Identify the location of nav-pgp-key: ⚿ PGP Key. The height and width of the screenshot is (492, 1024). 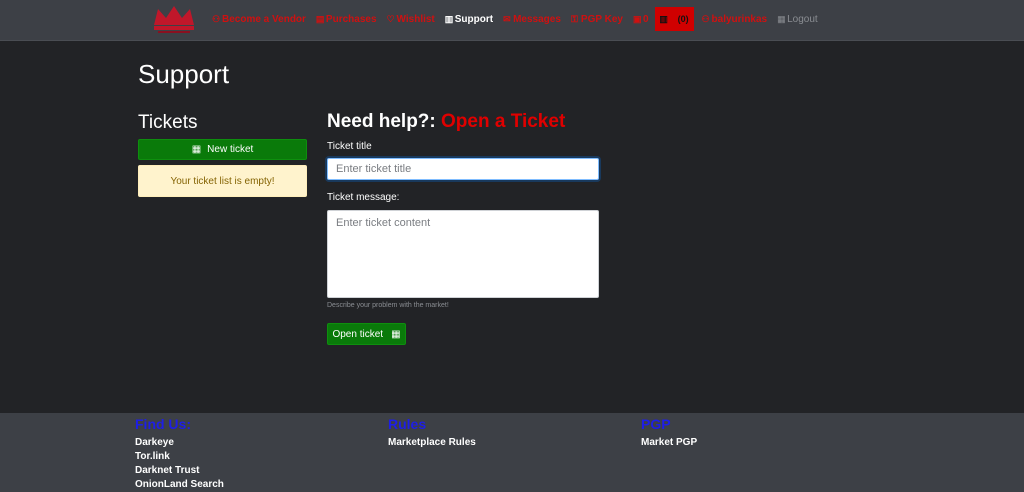
(597, 19).